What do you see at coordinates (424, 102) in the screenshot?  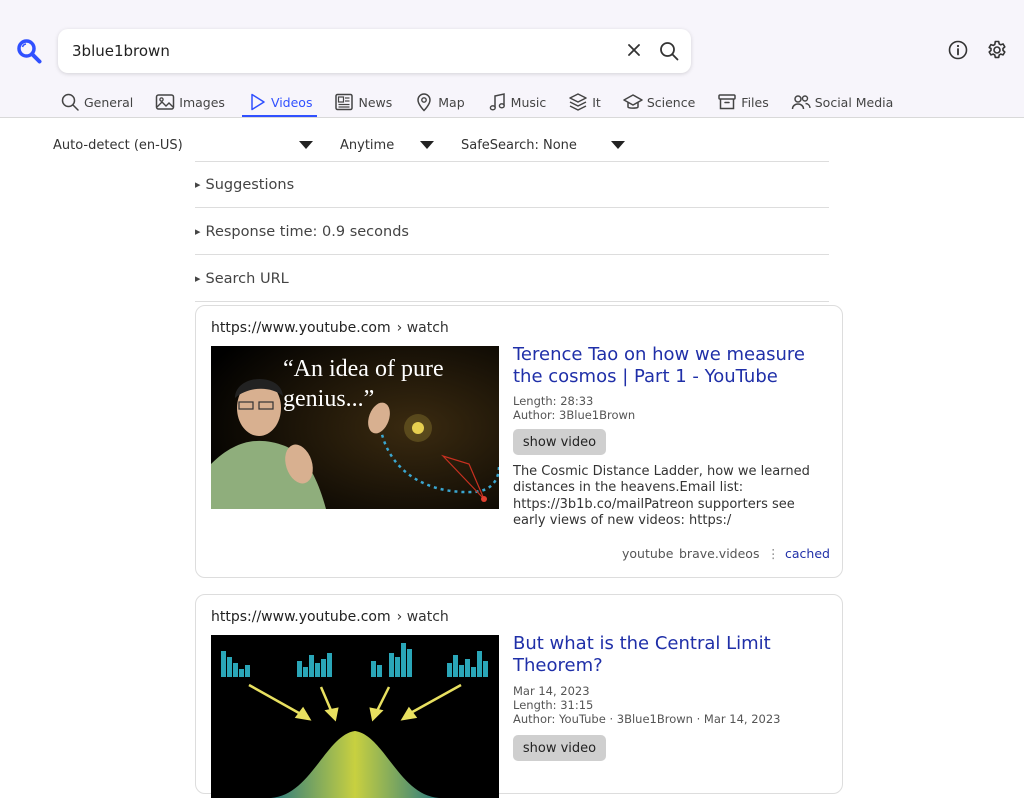 I see `map-pin-icon` at bounding box center [424, 102].